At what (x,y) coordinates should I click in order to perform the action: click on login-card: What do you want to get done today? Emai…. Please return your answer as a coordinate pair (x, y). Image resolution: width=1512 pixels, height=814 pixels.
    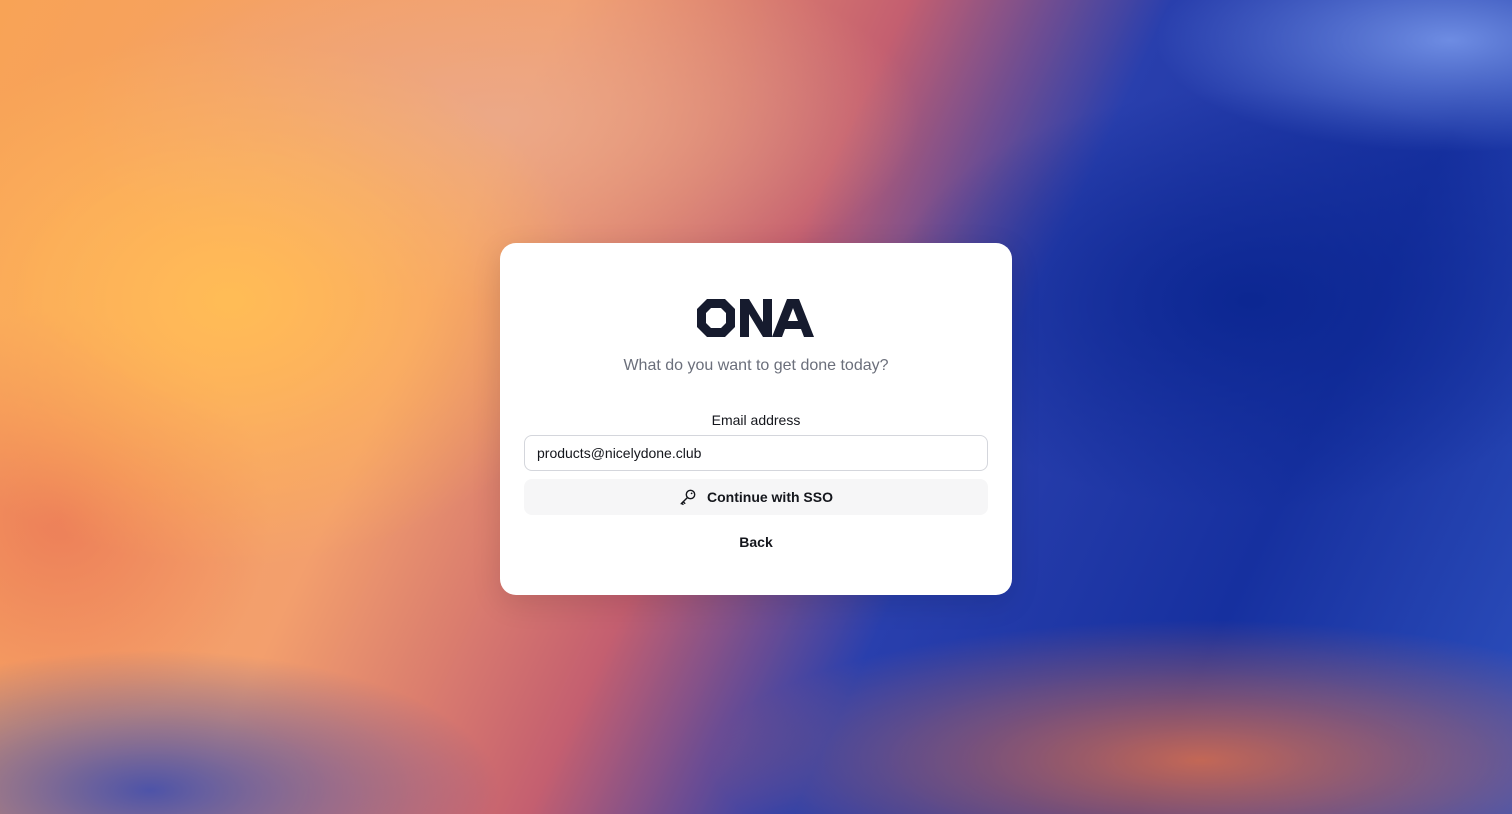
    Looking at the image, I should click on (756, 419).